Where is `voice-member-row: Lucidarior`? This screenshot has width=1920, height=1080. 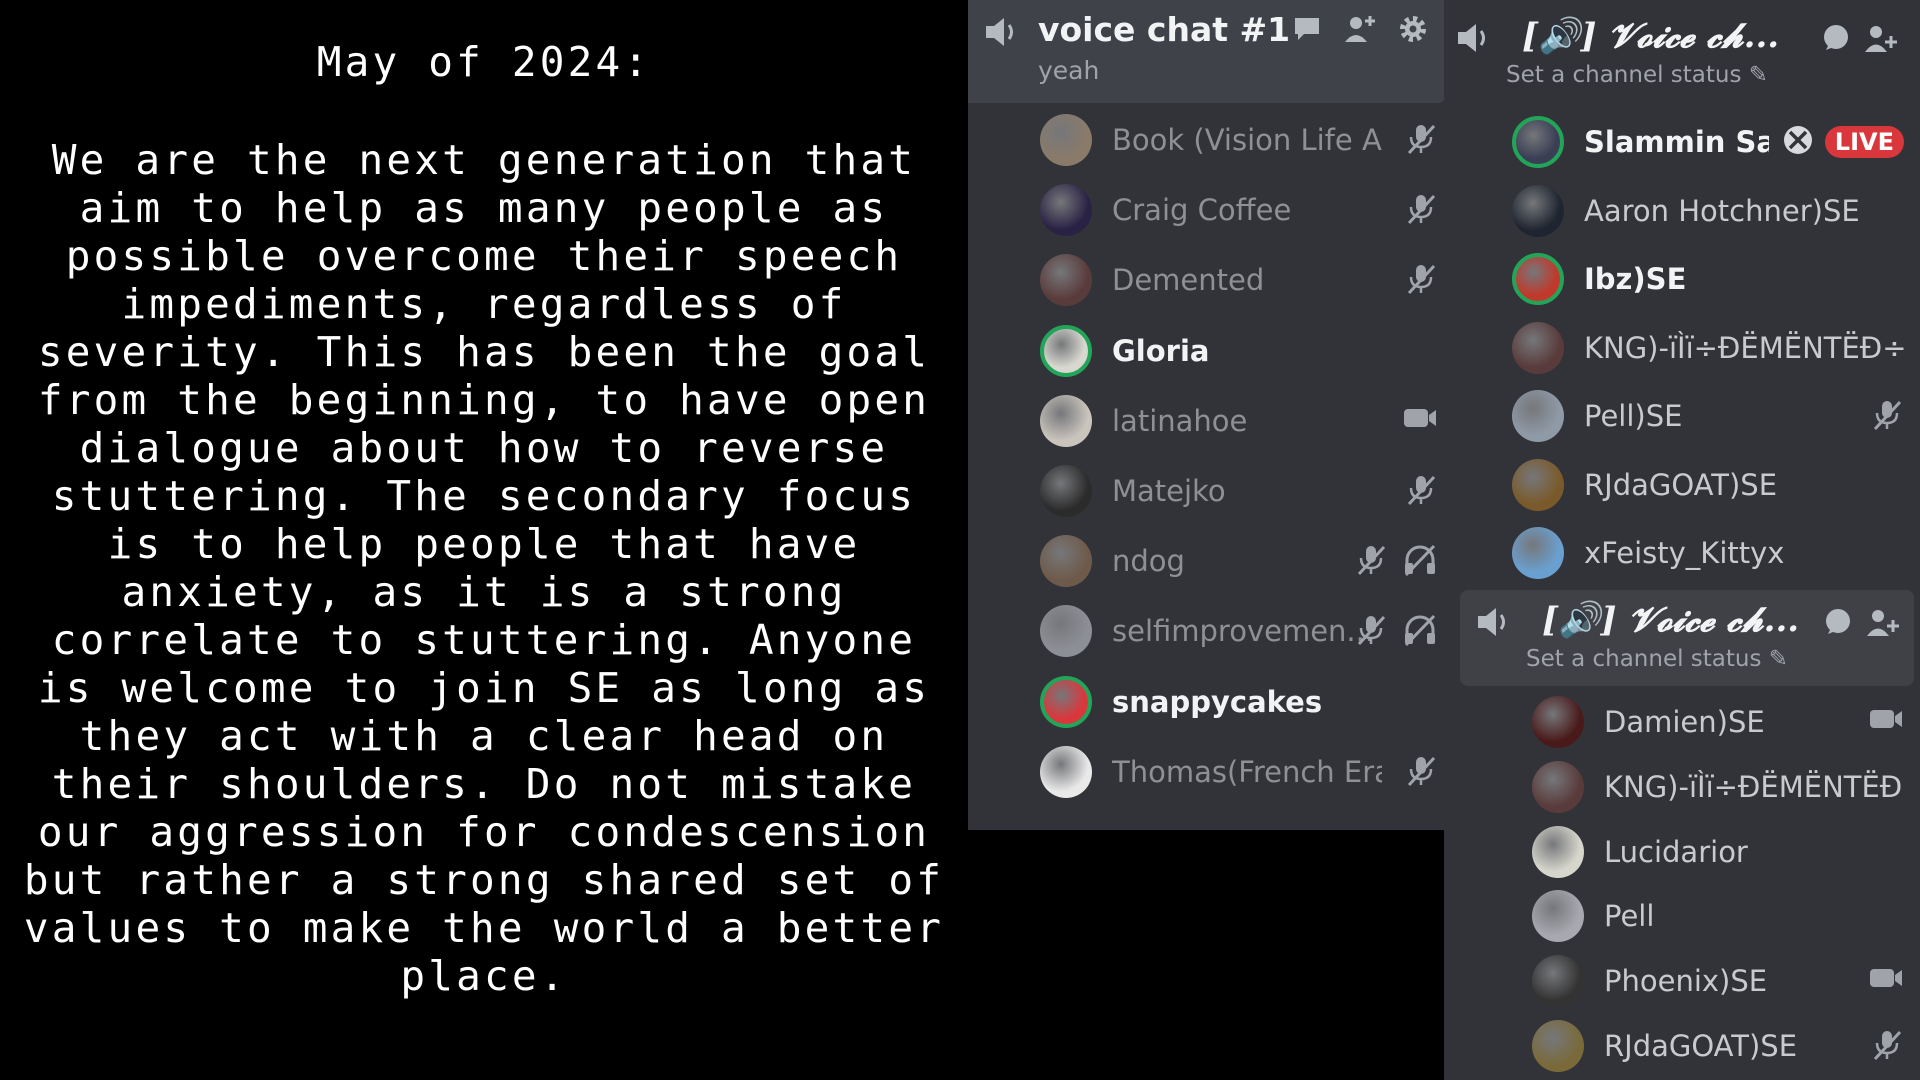
voice-member-row: Lucidarior is located at coordinates (1718, 852).